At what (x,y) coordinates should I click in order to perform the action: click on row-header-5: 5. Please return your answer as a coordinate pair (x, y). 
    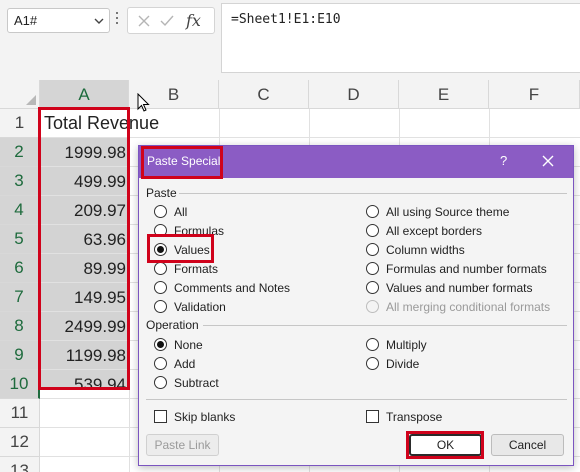
    Looking at the image, I should click on (20, 239).